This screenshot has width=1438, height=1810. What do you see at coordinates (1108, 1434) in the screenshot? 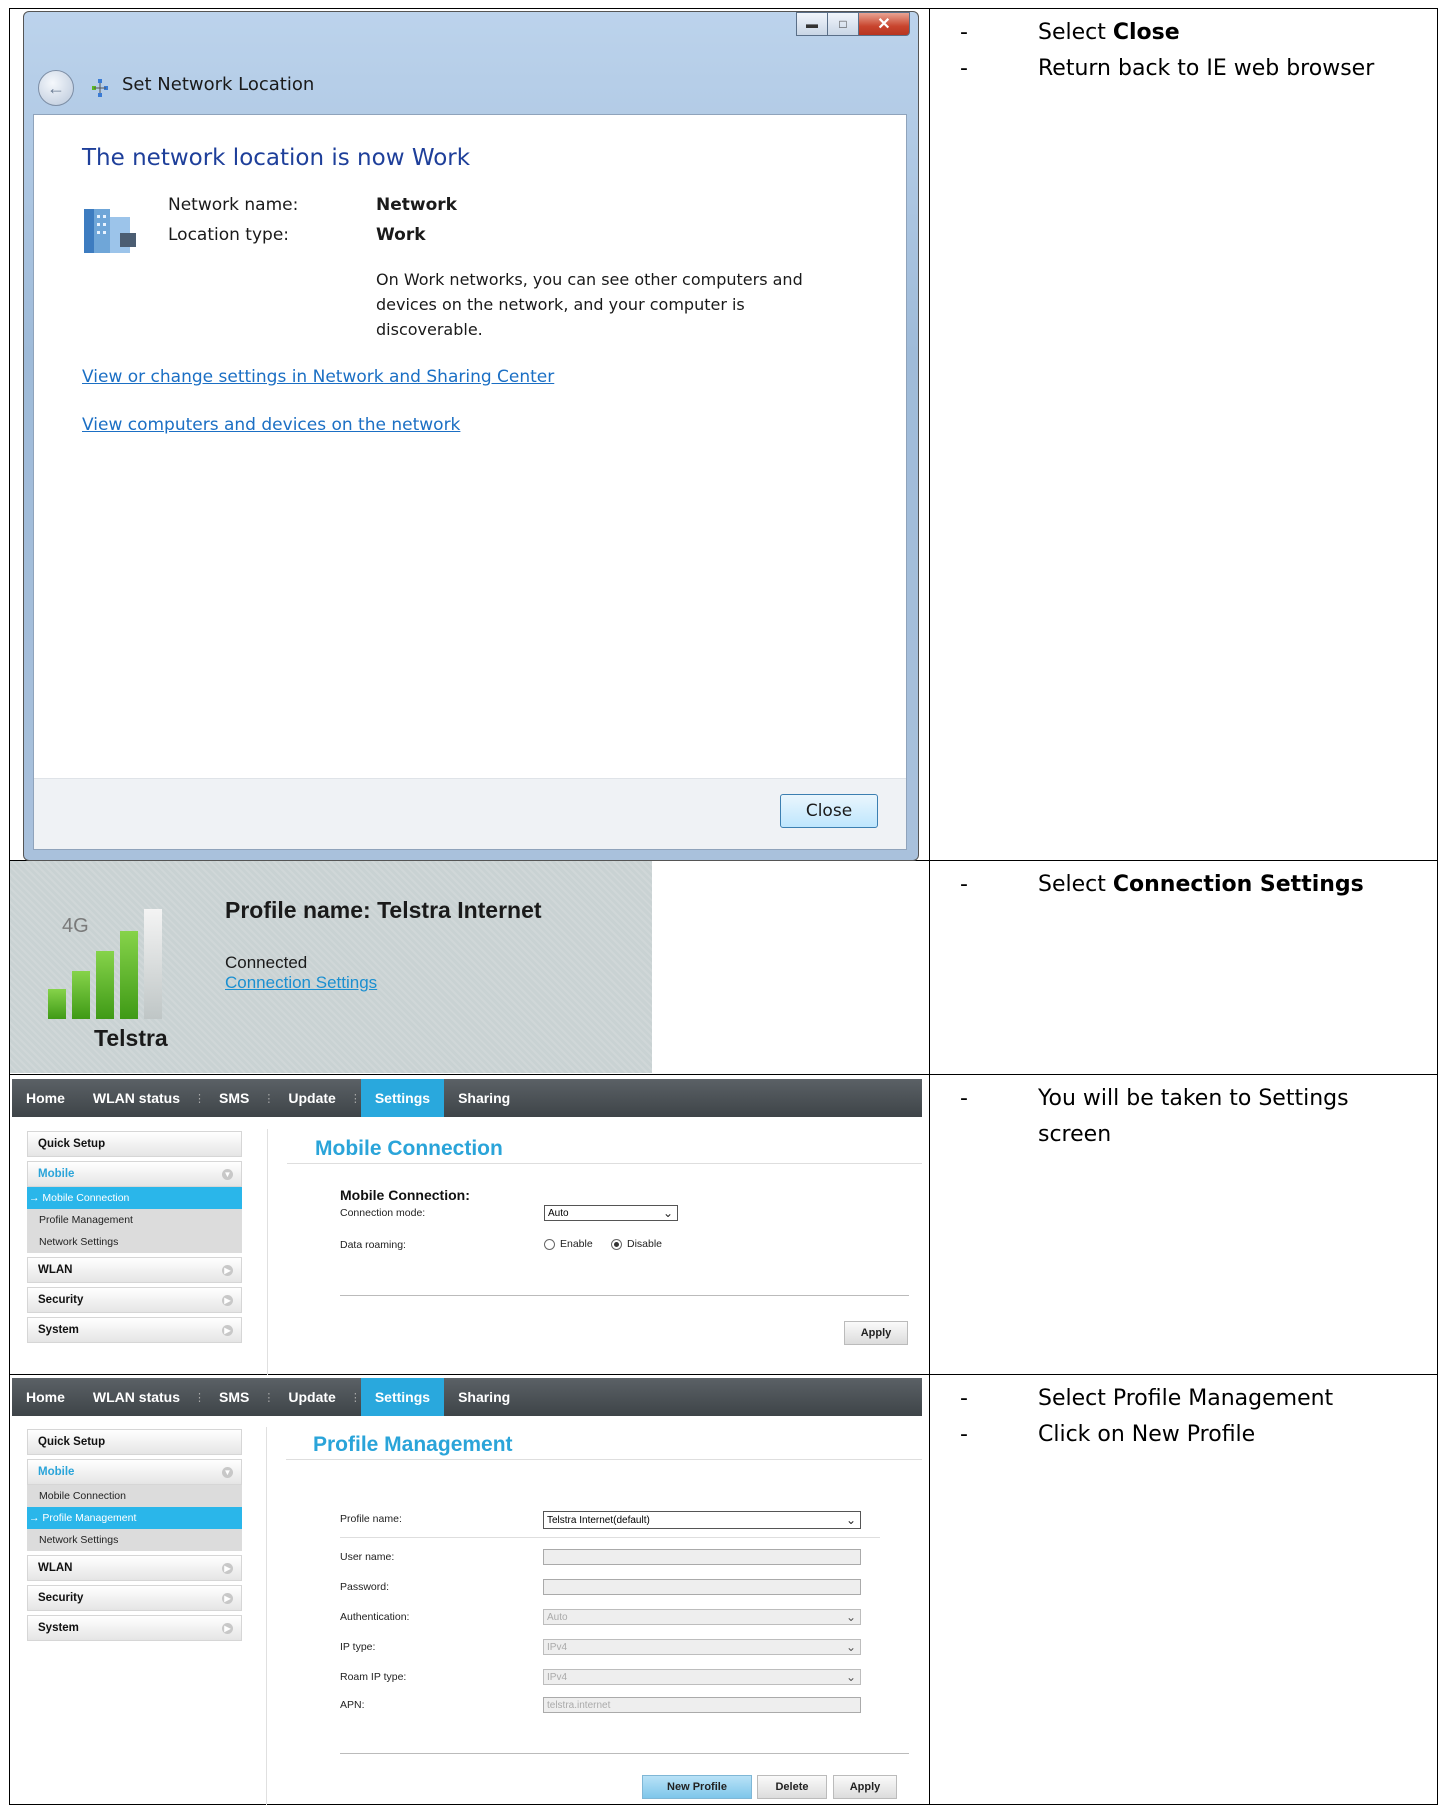
I see `step-item: - Click on New Profile` at bounding box center [1108, 1434].